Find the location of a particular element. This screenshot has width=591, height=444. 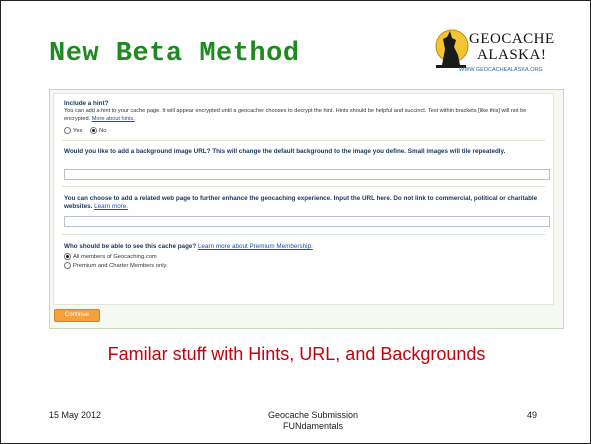

logo-line2: ALASKA! is located at coordinates (512, 55).